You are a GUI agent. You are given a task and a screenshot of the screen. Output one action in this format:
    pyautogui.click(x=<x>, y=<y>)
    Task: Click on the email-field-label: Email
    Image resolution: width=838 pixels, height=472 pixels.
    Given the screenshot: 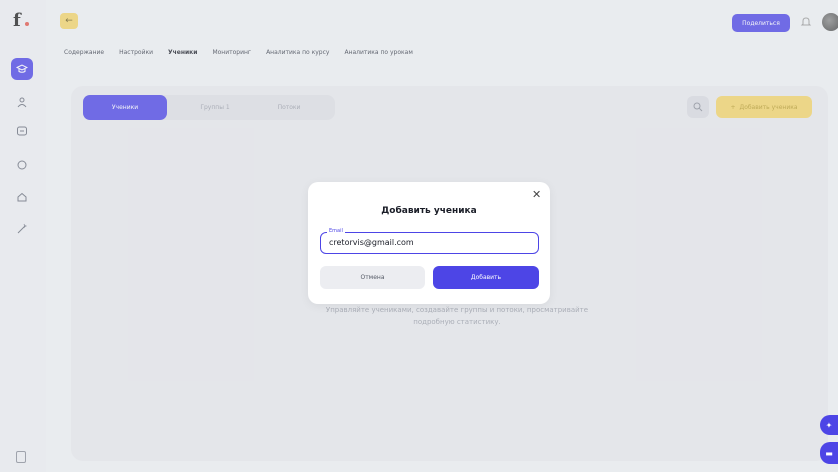 What is the action you would take?
    pyautogui.click(x=336, y=231)
    